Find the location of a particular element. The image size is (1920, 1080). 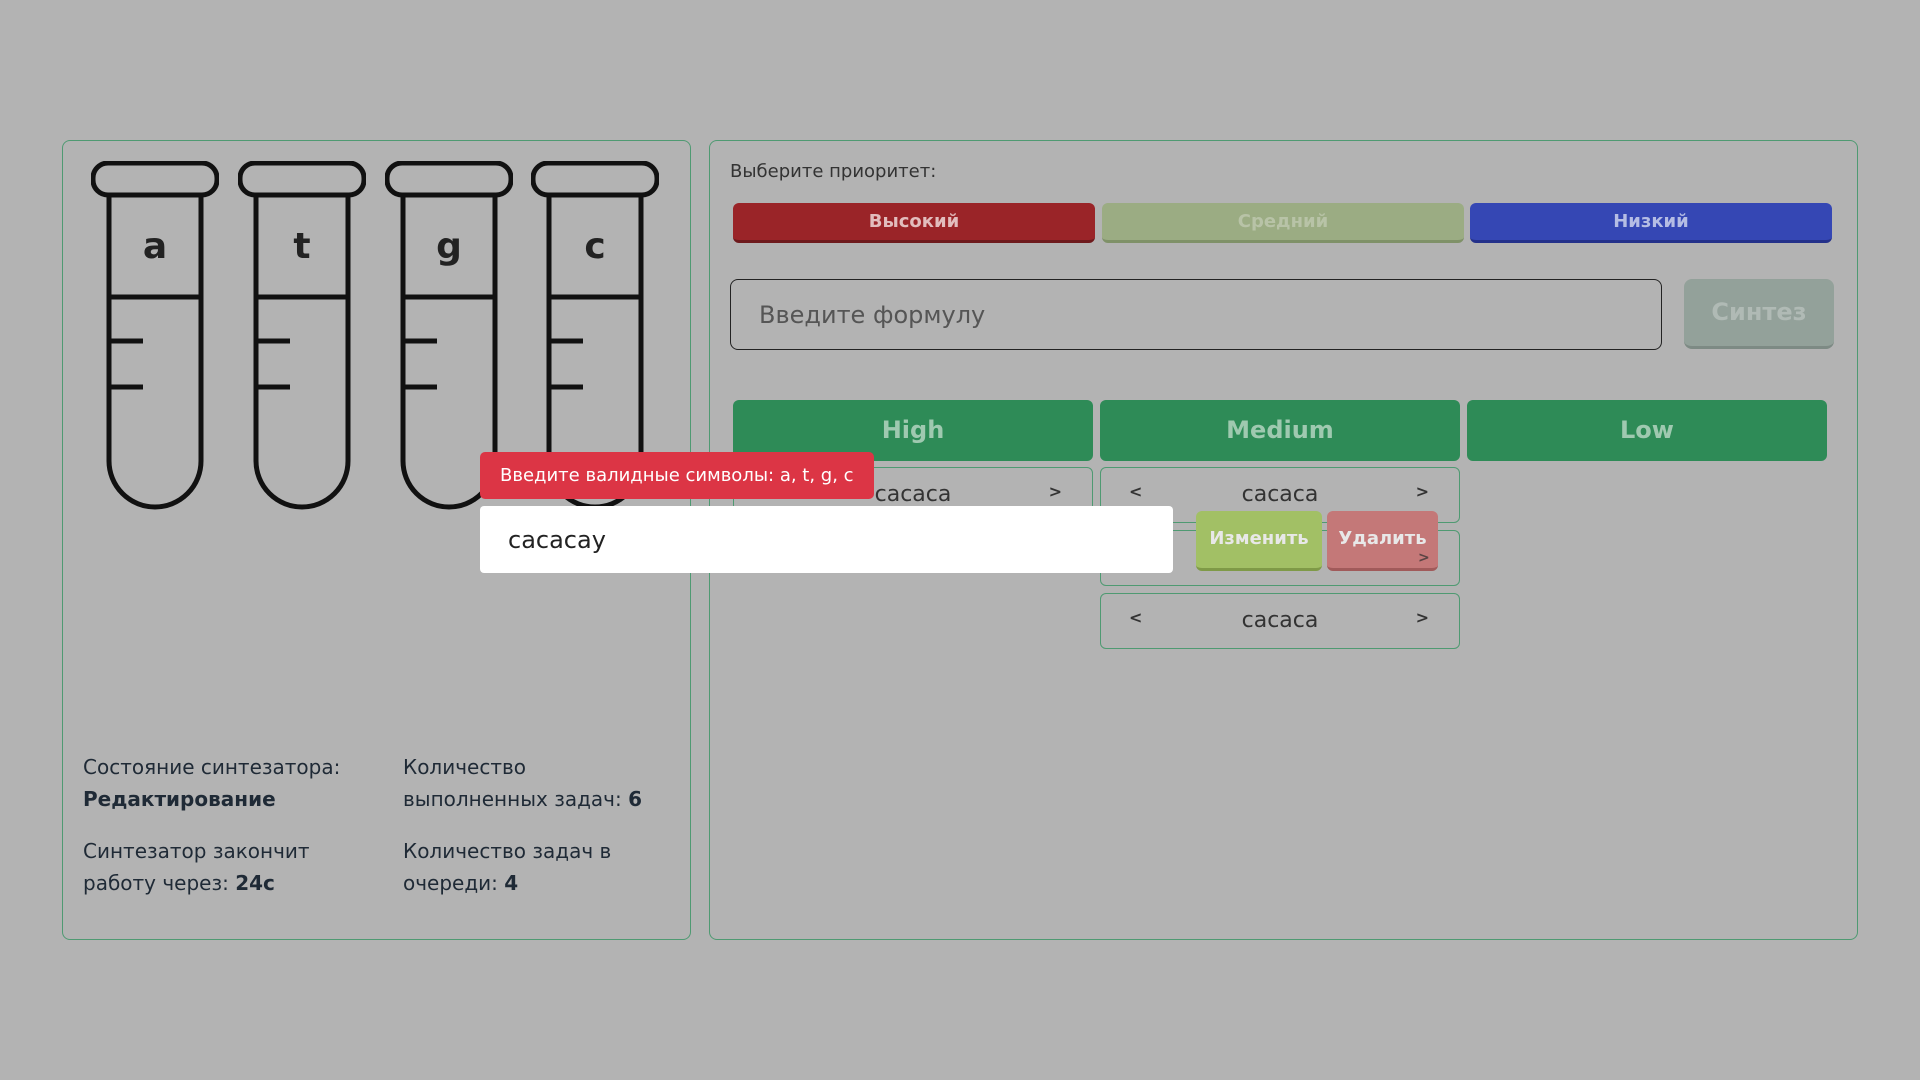

formula-input is located at coordinates (1196, 314).